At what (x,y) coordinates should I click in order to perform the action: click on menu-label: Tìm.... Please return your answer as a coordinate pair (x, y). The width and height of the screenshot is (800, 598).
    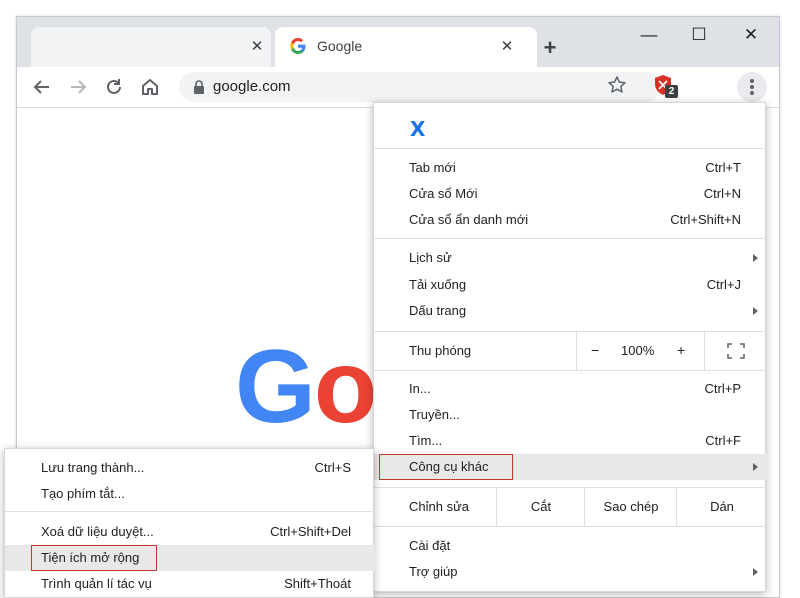
    Looking at the image, I should click on (426, 440).